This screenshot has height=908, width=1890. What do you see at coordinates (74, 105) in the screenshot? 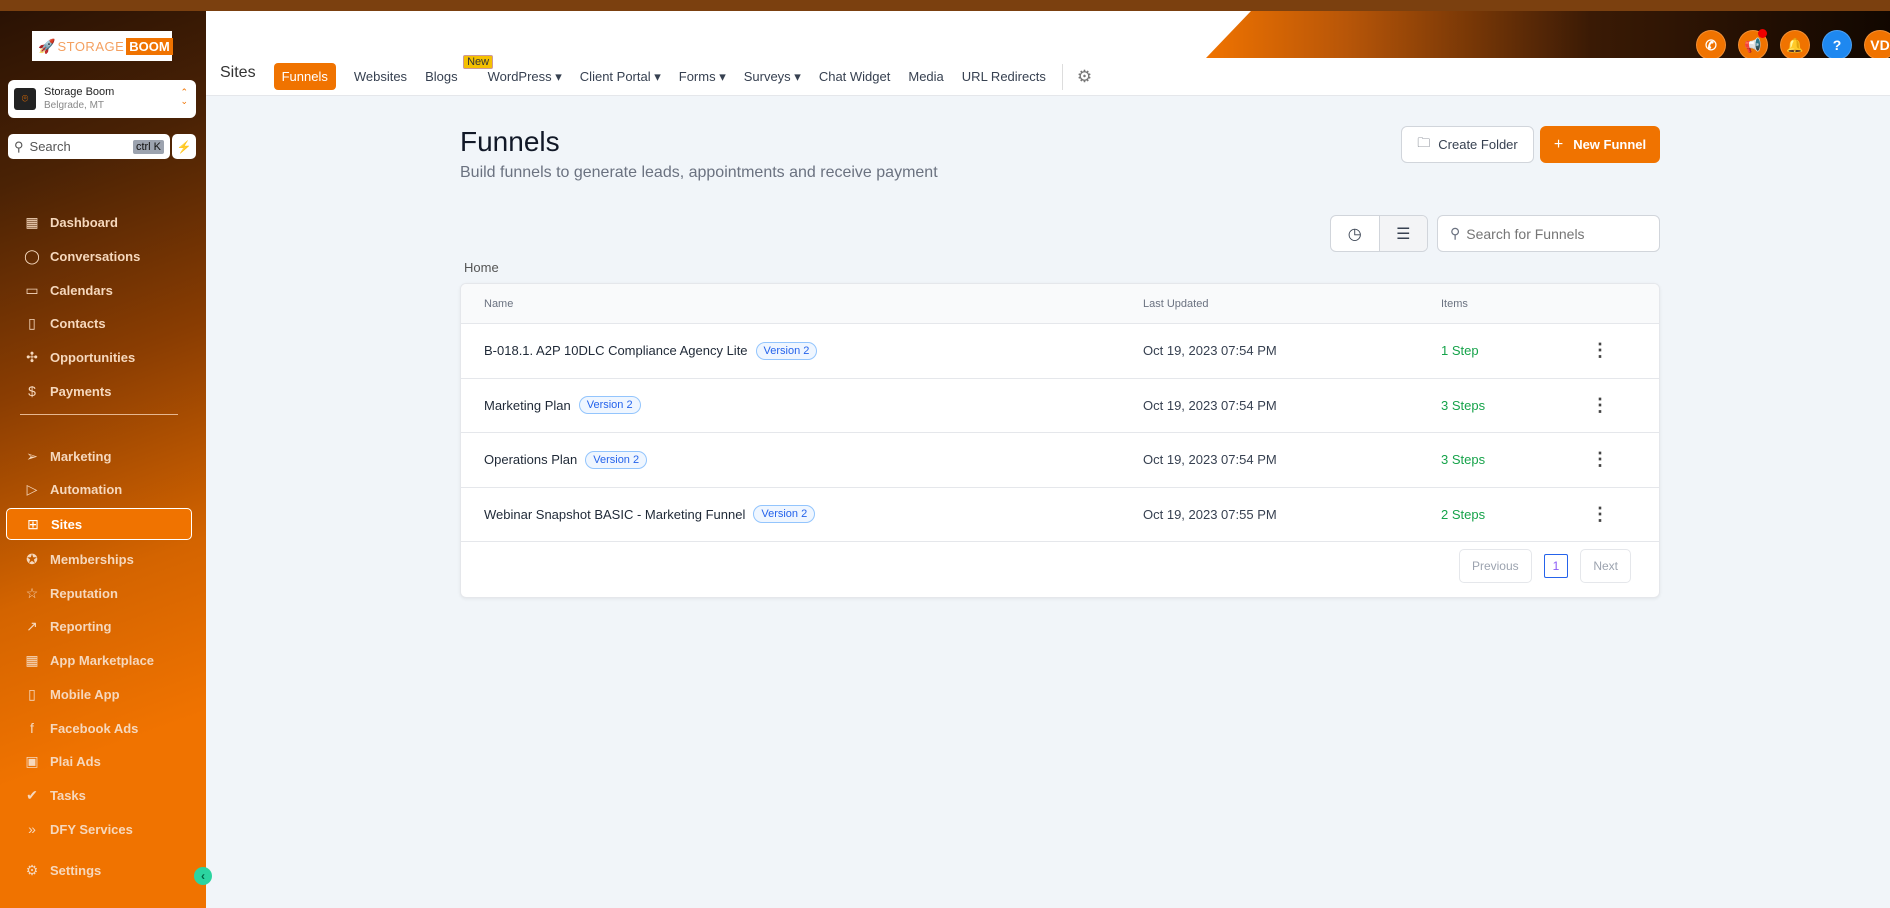
I see `location-city: Belgrade, MT` at bounding box center [74, 105].